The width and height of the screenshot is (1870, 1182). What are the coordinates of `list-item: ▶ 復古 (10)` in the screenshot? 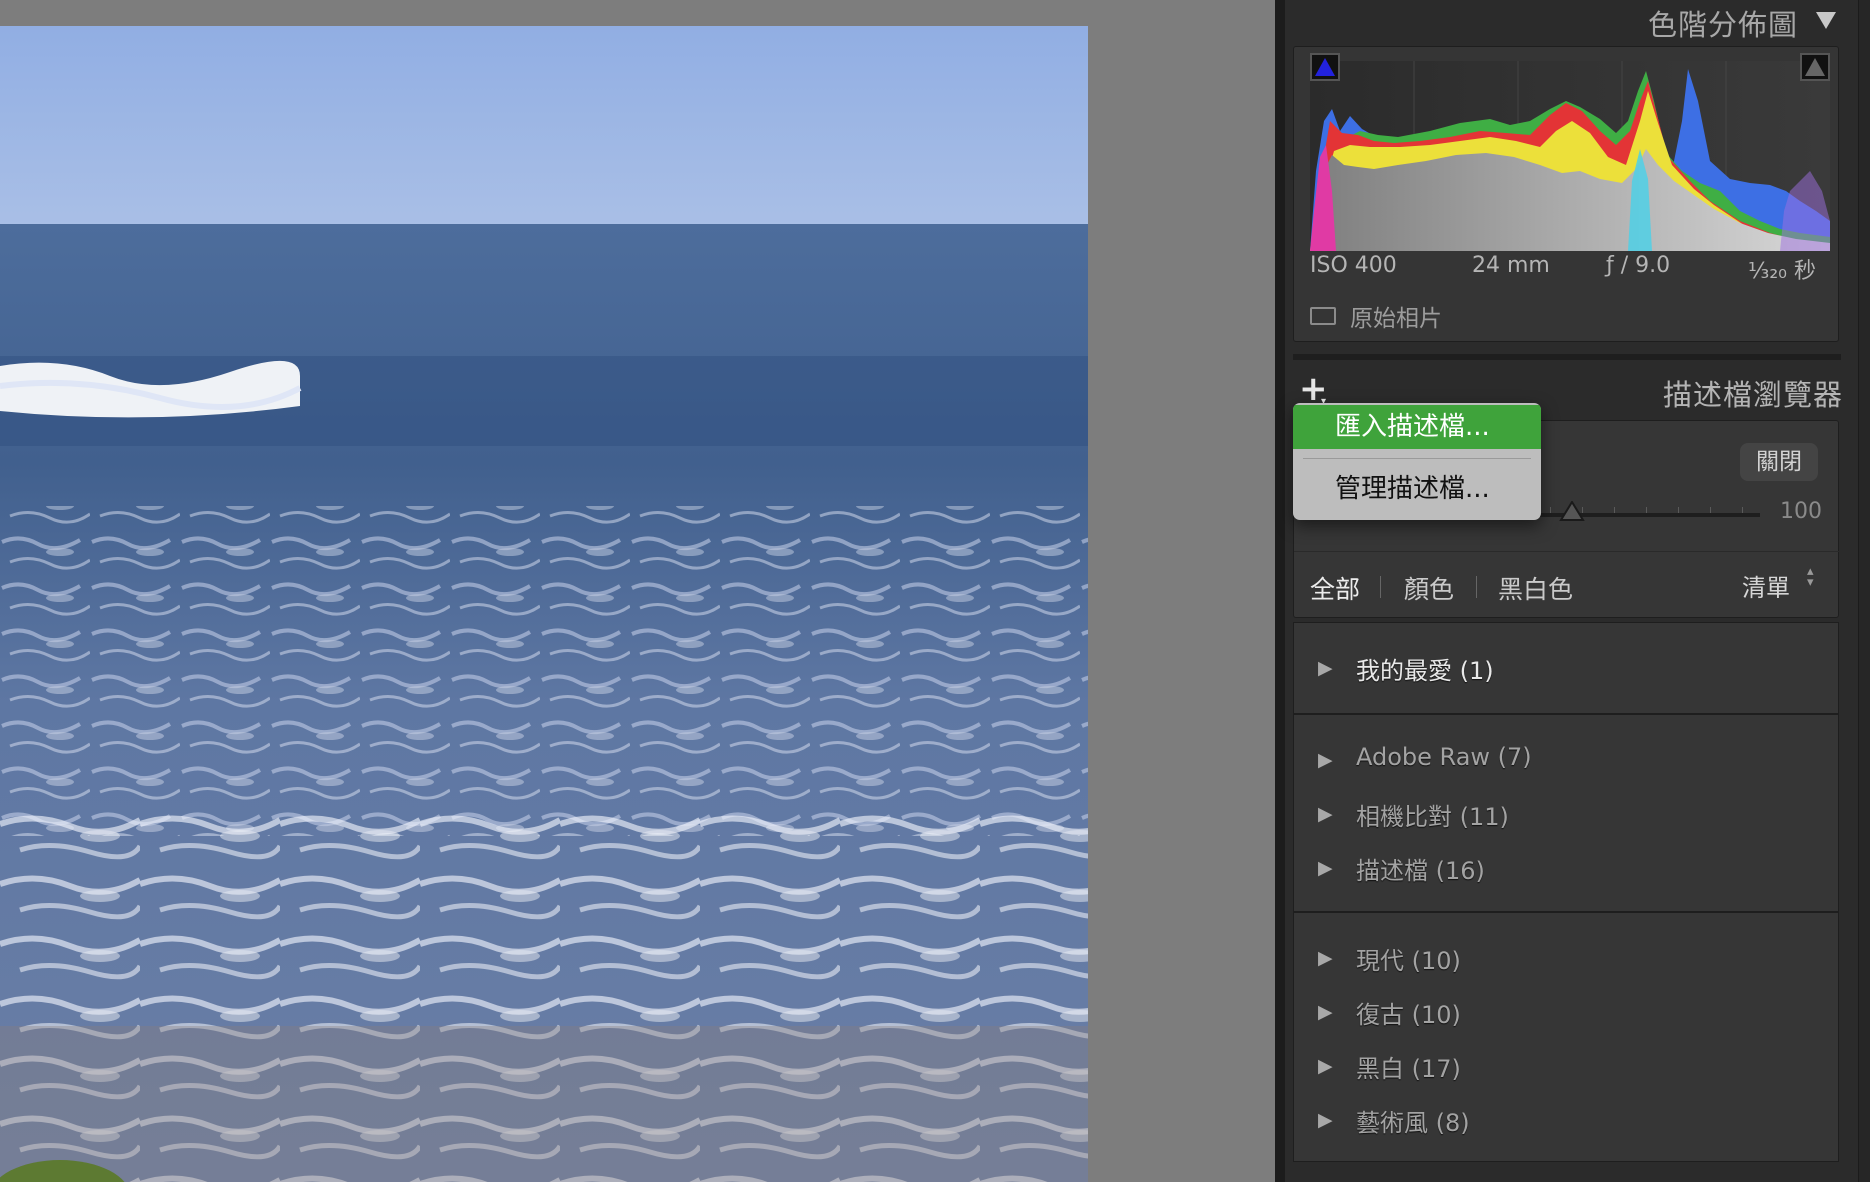 It's located at (1567, 1015).